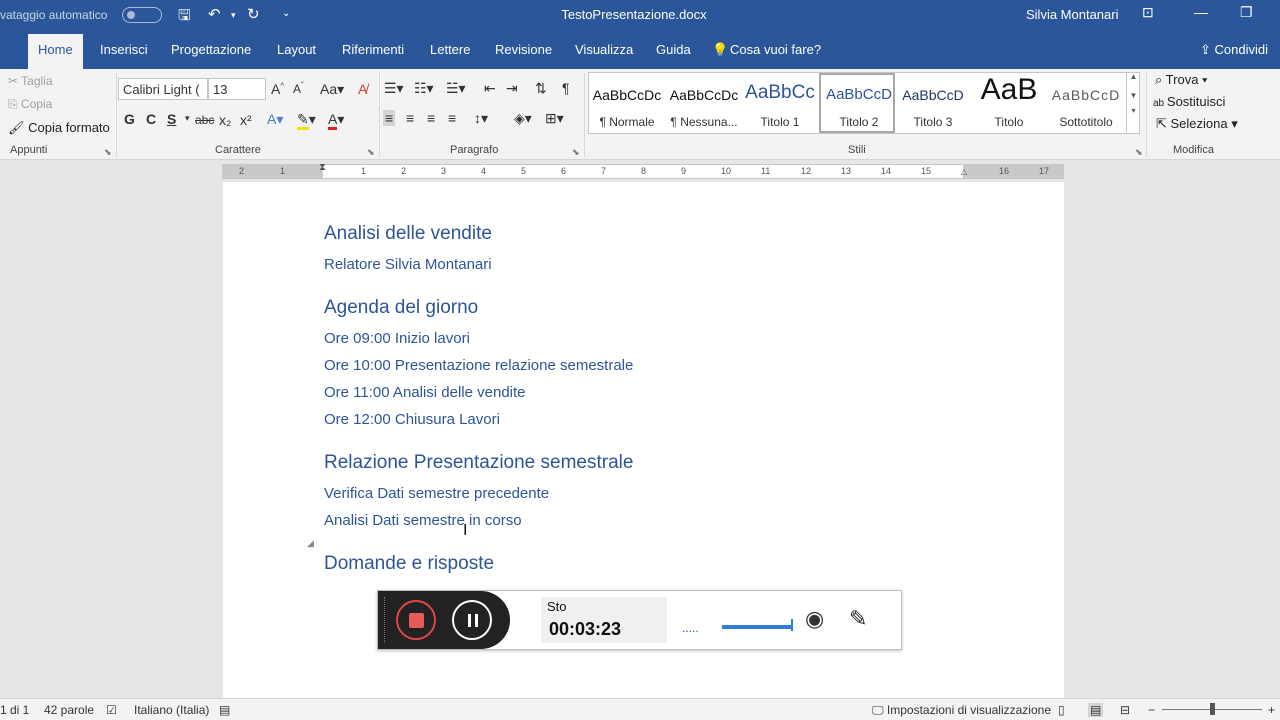 This screenshot has width=1280, height=720. I want to click on language: Italiano (Italia), so click(171, 710).